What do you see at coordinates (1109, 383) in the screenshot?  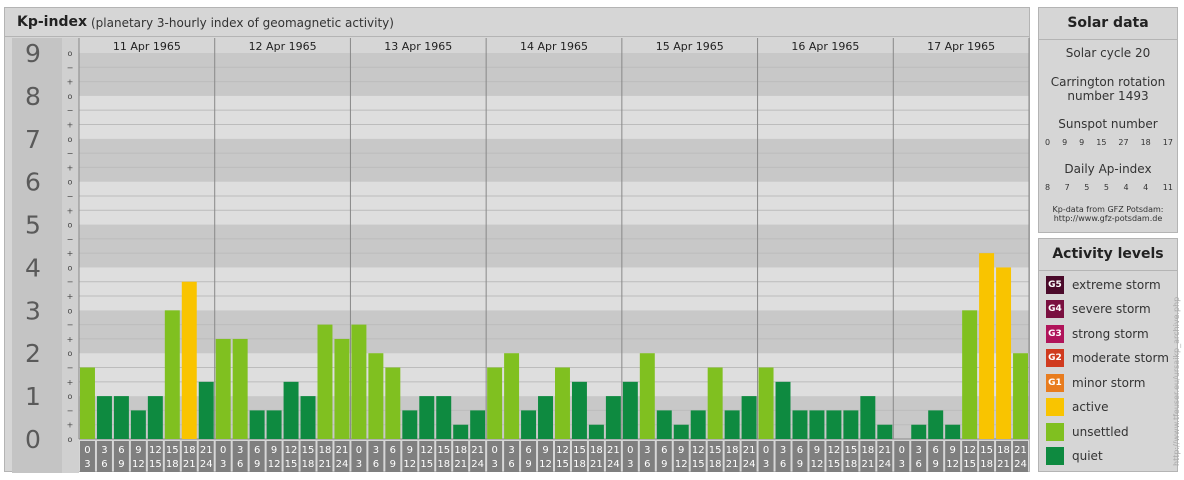 I see `legend-label: minor storm` at bounding box center [1109, 383].